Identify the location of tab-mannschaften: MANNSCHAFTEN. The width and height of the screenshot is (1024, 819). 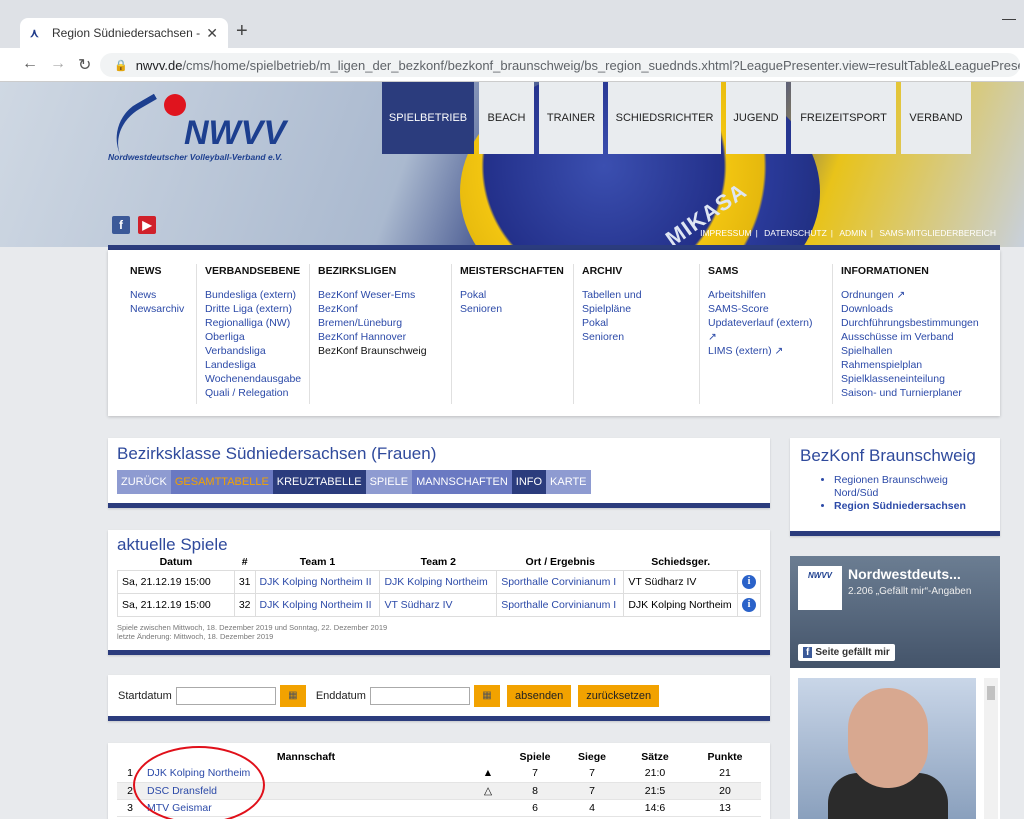
(462, 482).